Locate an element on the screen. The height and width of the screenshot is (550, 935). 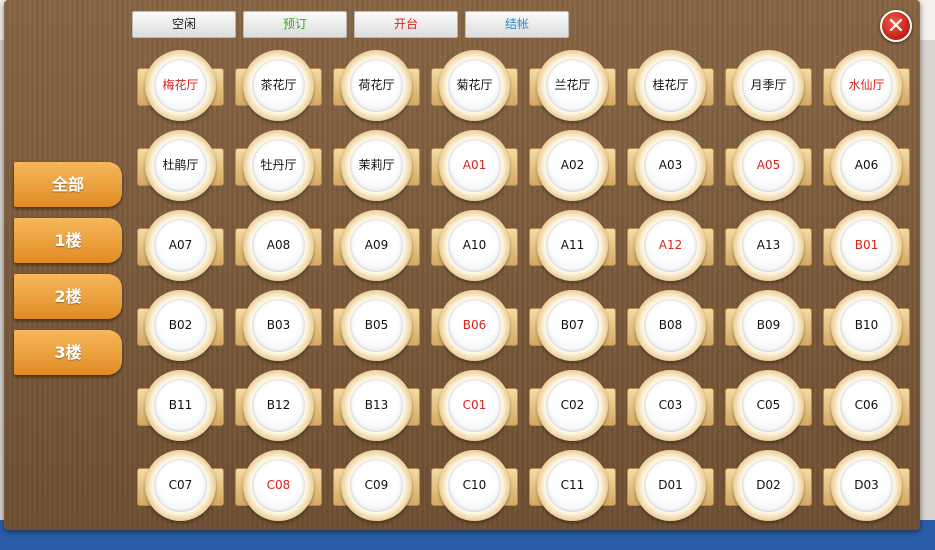
table-tile: 梅花厅 is located at coordinates (180, 86).